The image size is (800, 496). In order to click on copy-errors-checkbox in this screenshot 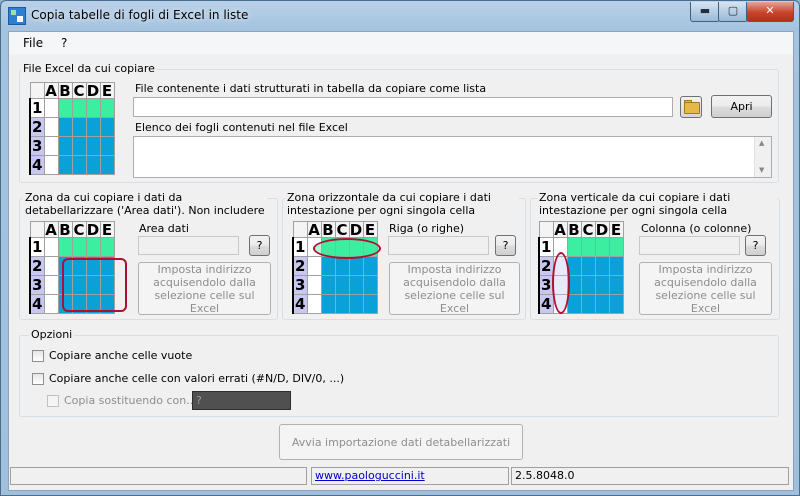, I will do `click(38, 379)`.